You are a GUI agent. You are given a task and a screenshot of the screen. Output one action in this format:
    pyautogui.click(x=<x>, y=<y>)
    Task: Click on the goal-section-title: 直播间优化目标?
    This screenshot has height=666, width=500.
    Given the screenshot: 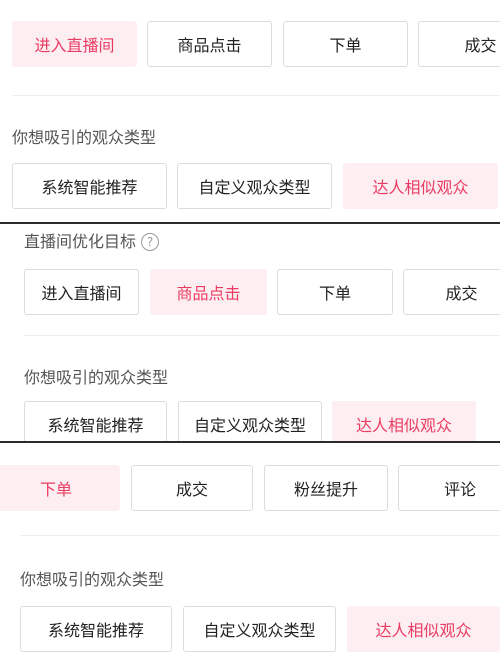 What is the action you would take?
    pyautogui.click(x=92, y=240)
    